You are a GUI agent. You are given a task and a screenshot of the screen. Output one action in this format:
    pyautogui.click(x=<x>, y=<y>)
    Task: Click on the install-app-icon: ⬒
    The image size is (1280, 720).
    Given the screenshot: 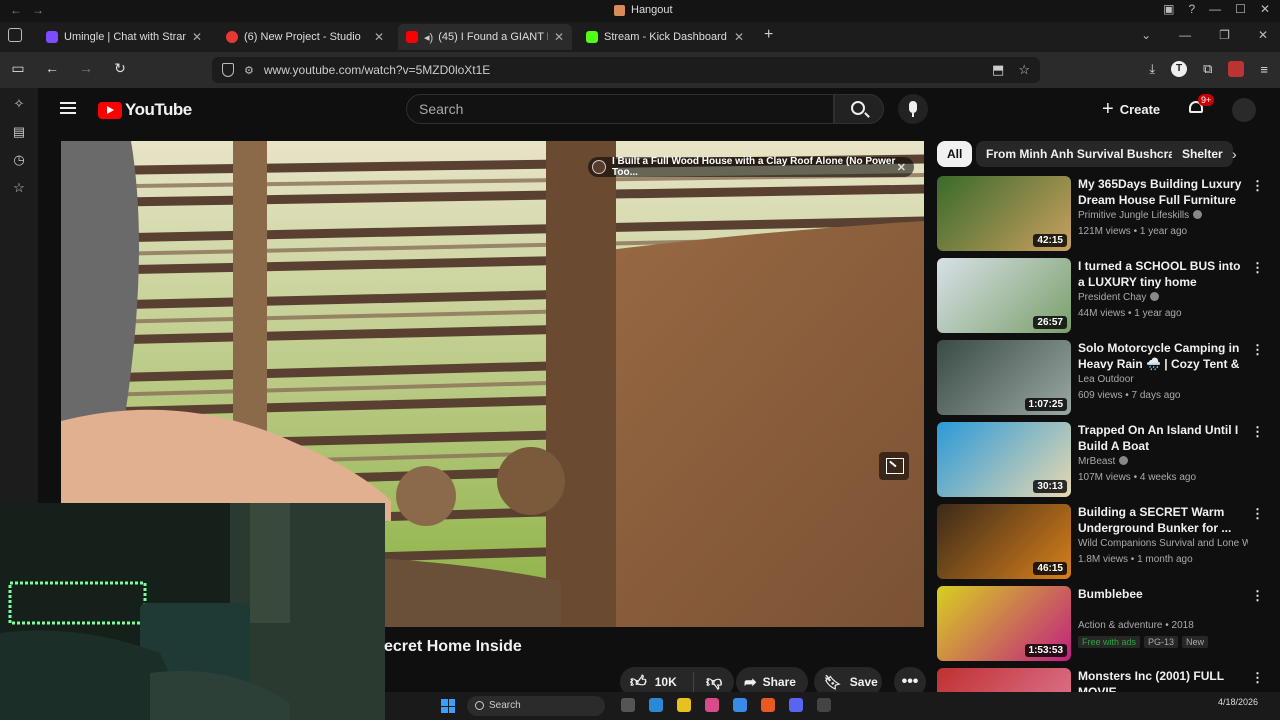 What is the action you would take?
    pyautogui.click(x=998, y=70)
    